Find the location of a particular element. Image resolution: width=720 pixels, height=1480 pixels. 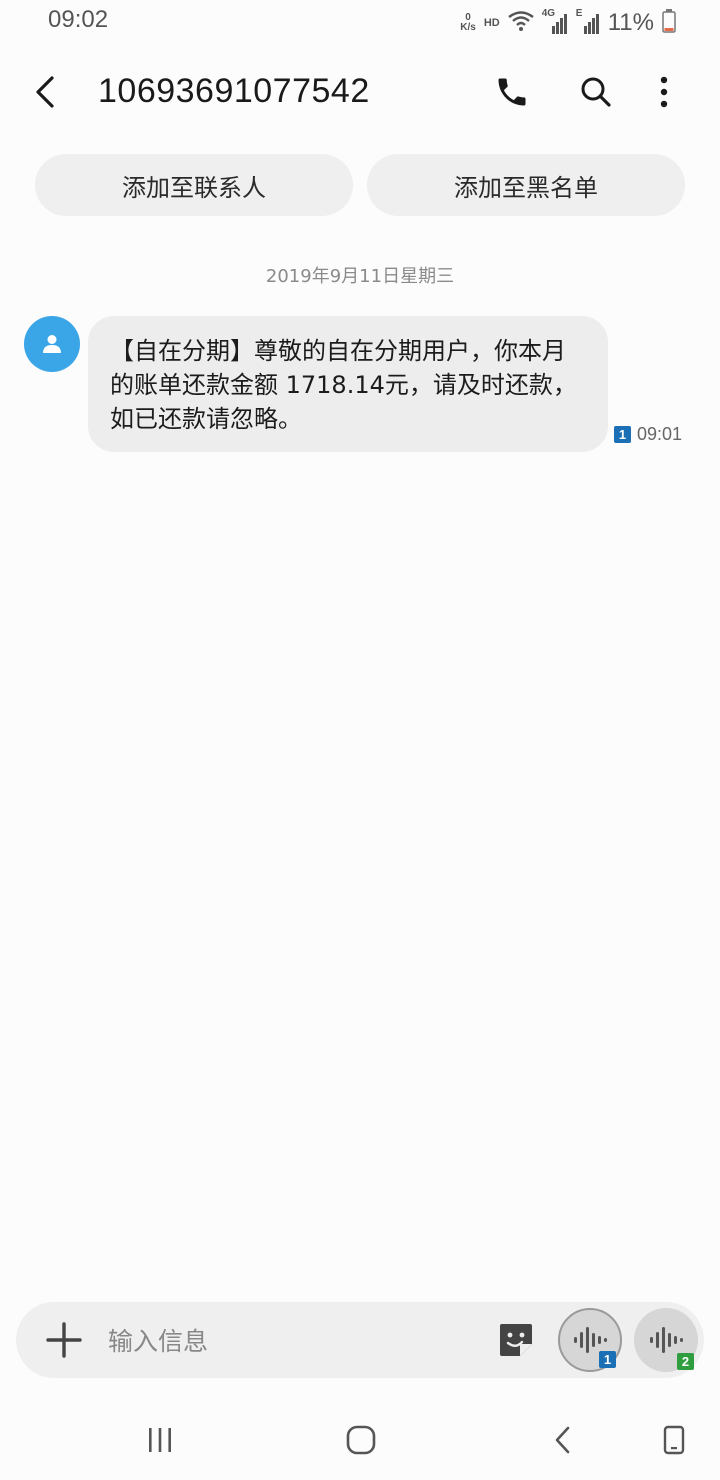

home-icon is located at coordinates (361, 1440).